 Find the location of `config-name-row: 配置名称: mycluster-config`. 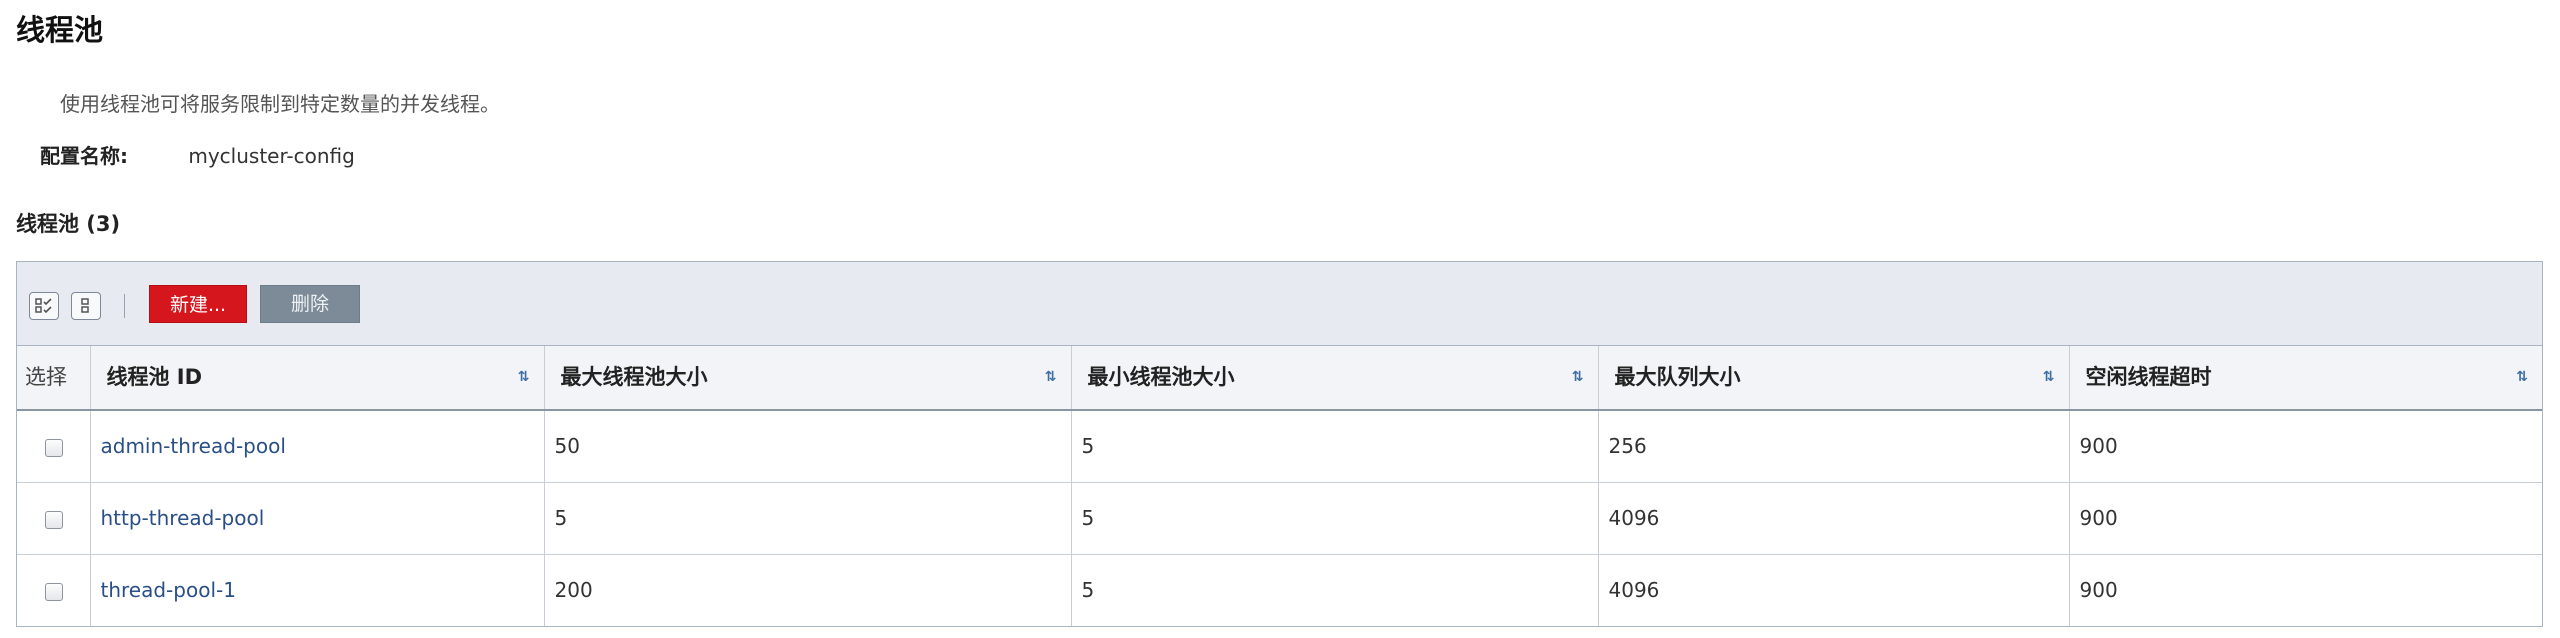

config-name-row: 配置名称: mycluster-config is located at coordinates (197, 156).